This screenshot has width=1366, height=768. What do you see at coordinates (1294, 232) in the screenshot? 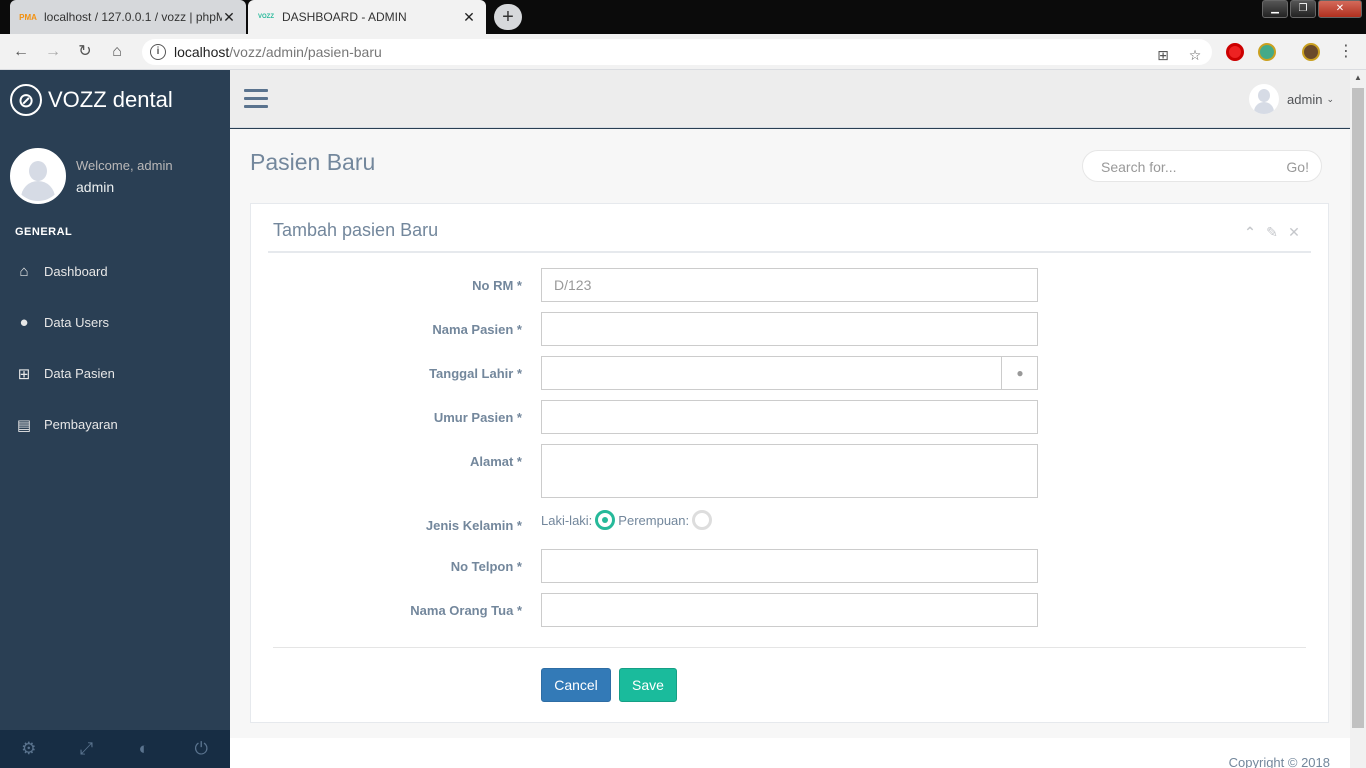
I see `close-icon: ✕` at bounding box center [1294, 232].